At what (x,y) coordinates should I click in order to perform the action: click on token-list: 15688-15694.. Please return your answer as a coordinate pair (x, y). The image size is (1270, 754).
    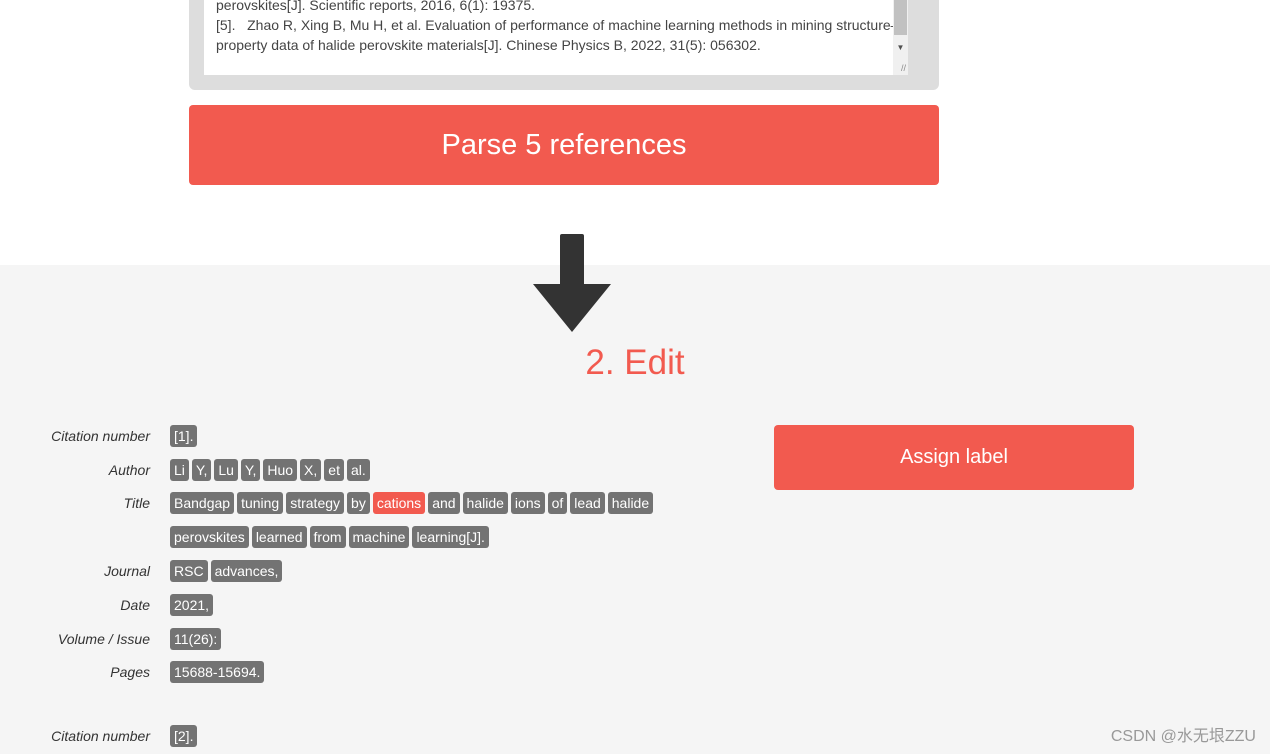
    Looking at the image, I should click on (425, 672).